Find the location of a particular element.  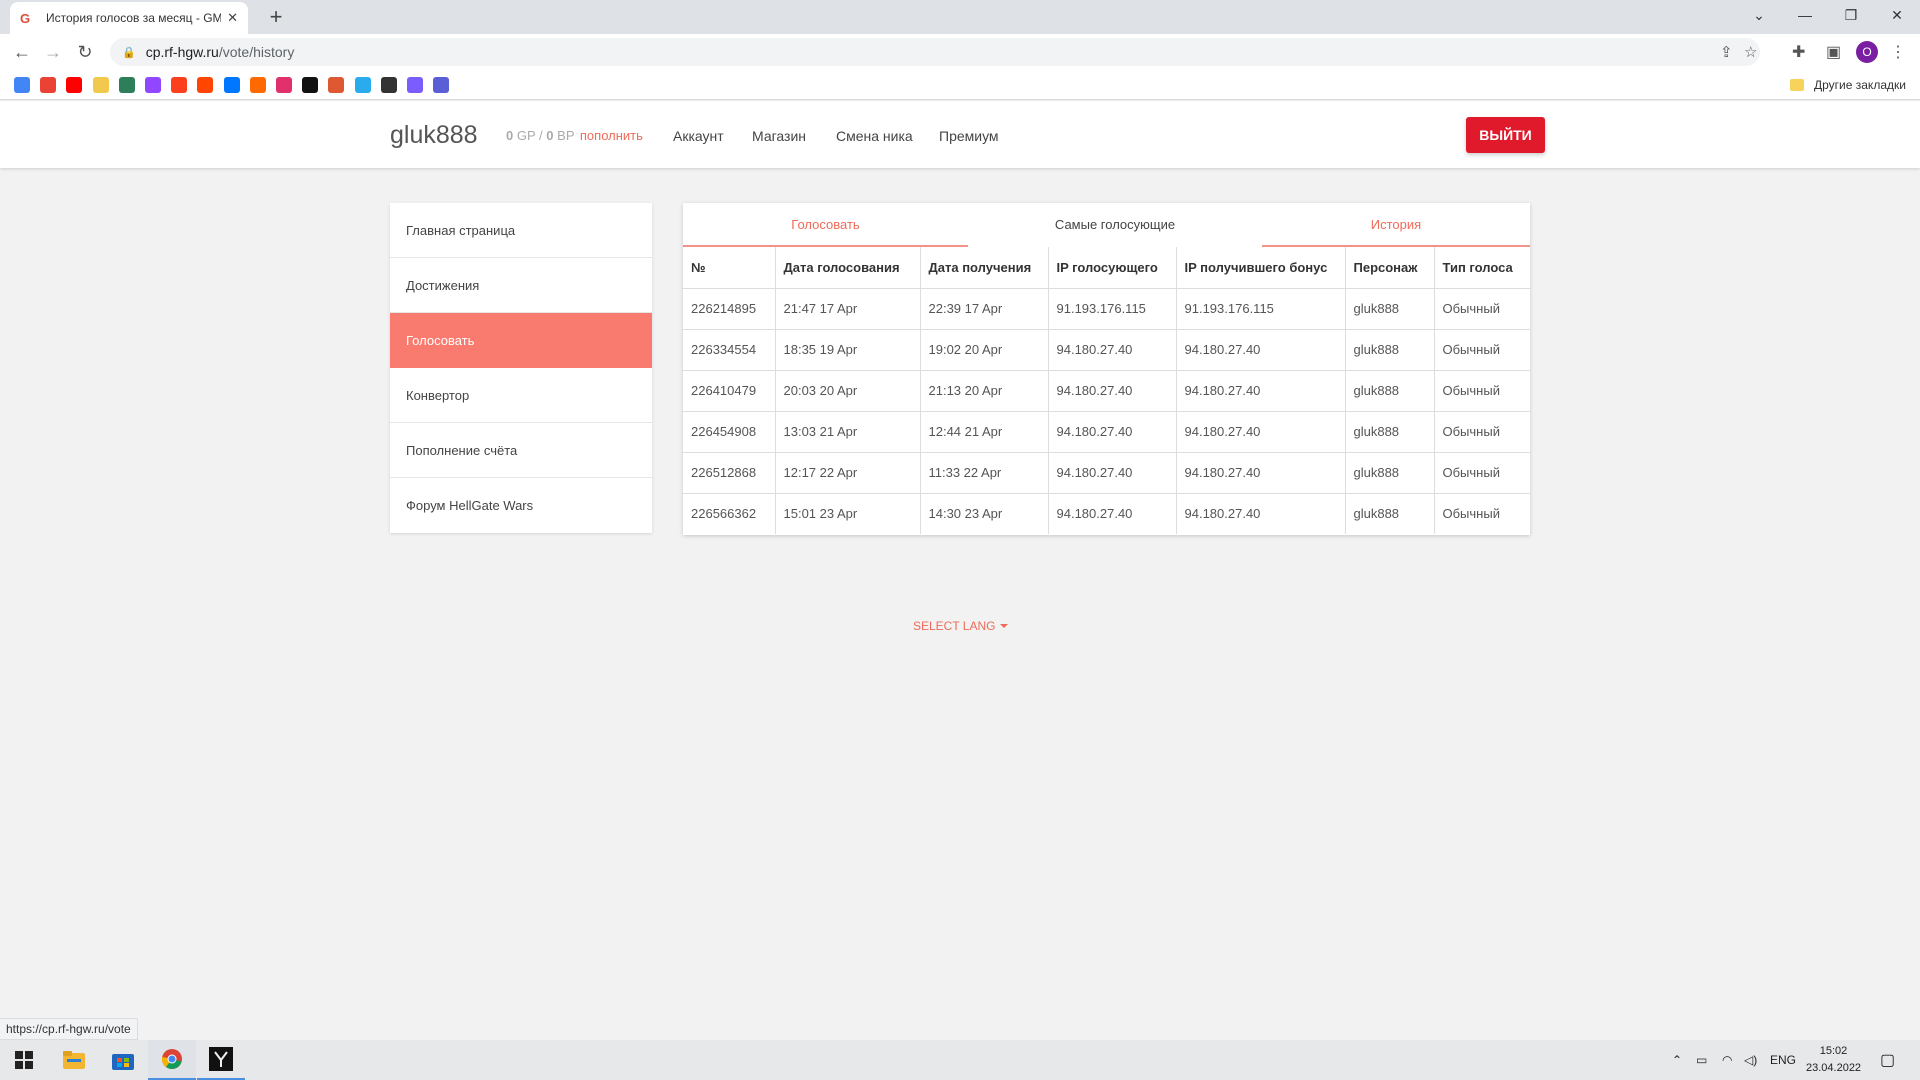

extensions-icon: ✚ is located at coordinates (1798, 52).